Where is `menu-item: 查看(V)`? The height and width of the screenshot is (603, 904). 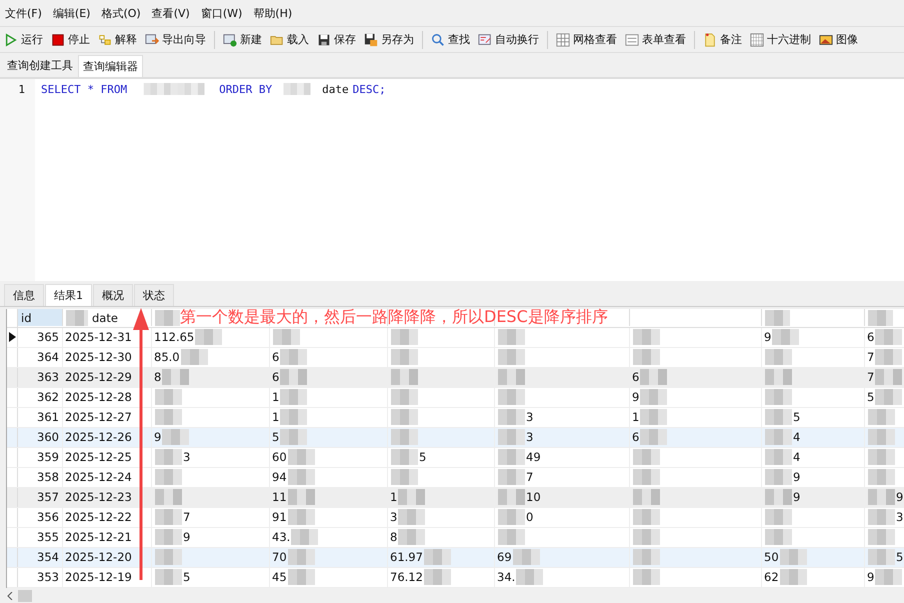 menu-item: 查看(V) is located at coordinates (171, 13).